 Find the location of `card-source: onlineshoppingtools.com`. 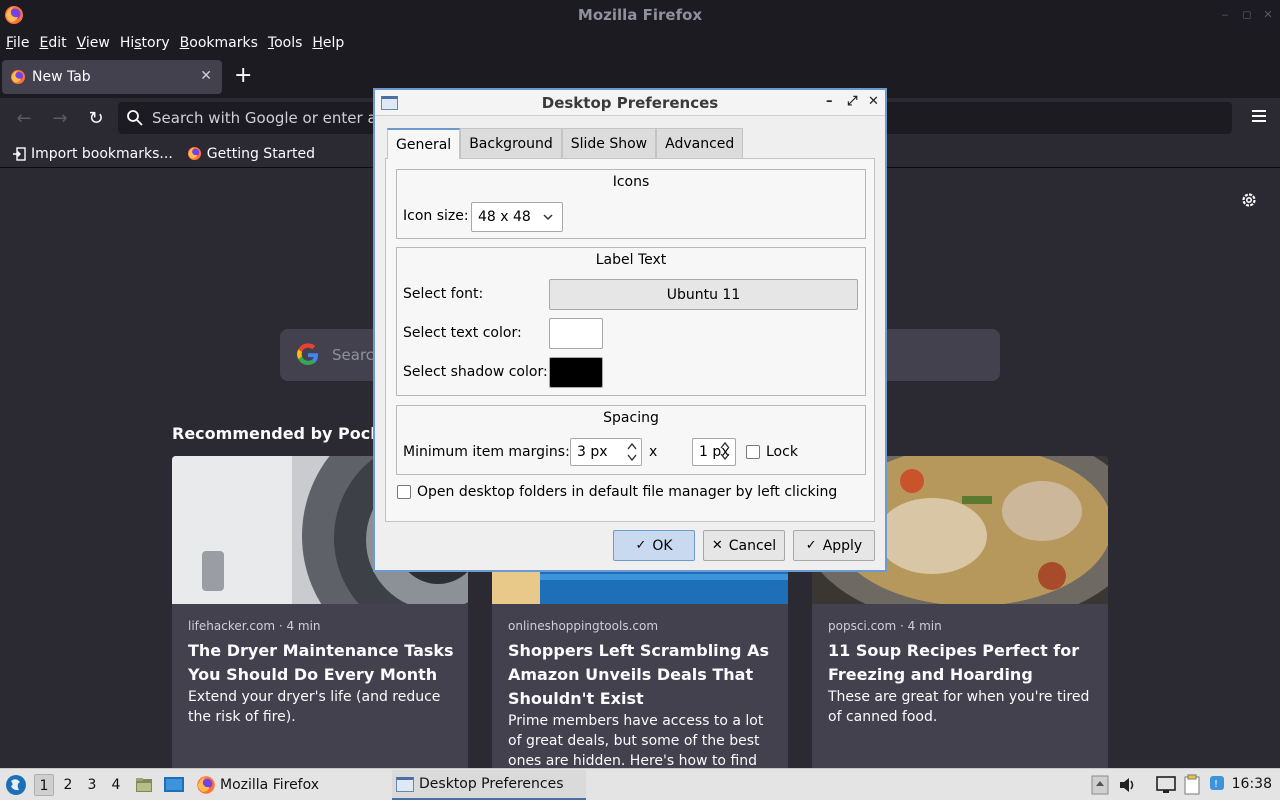

card-source: onlineshoppingtools.com is located at coordinates (583, 626).